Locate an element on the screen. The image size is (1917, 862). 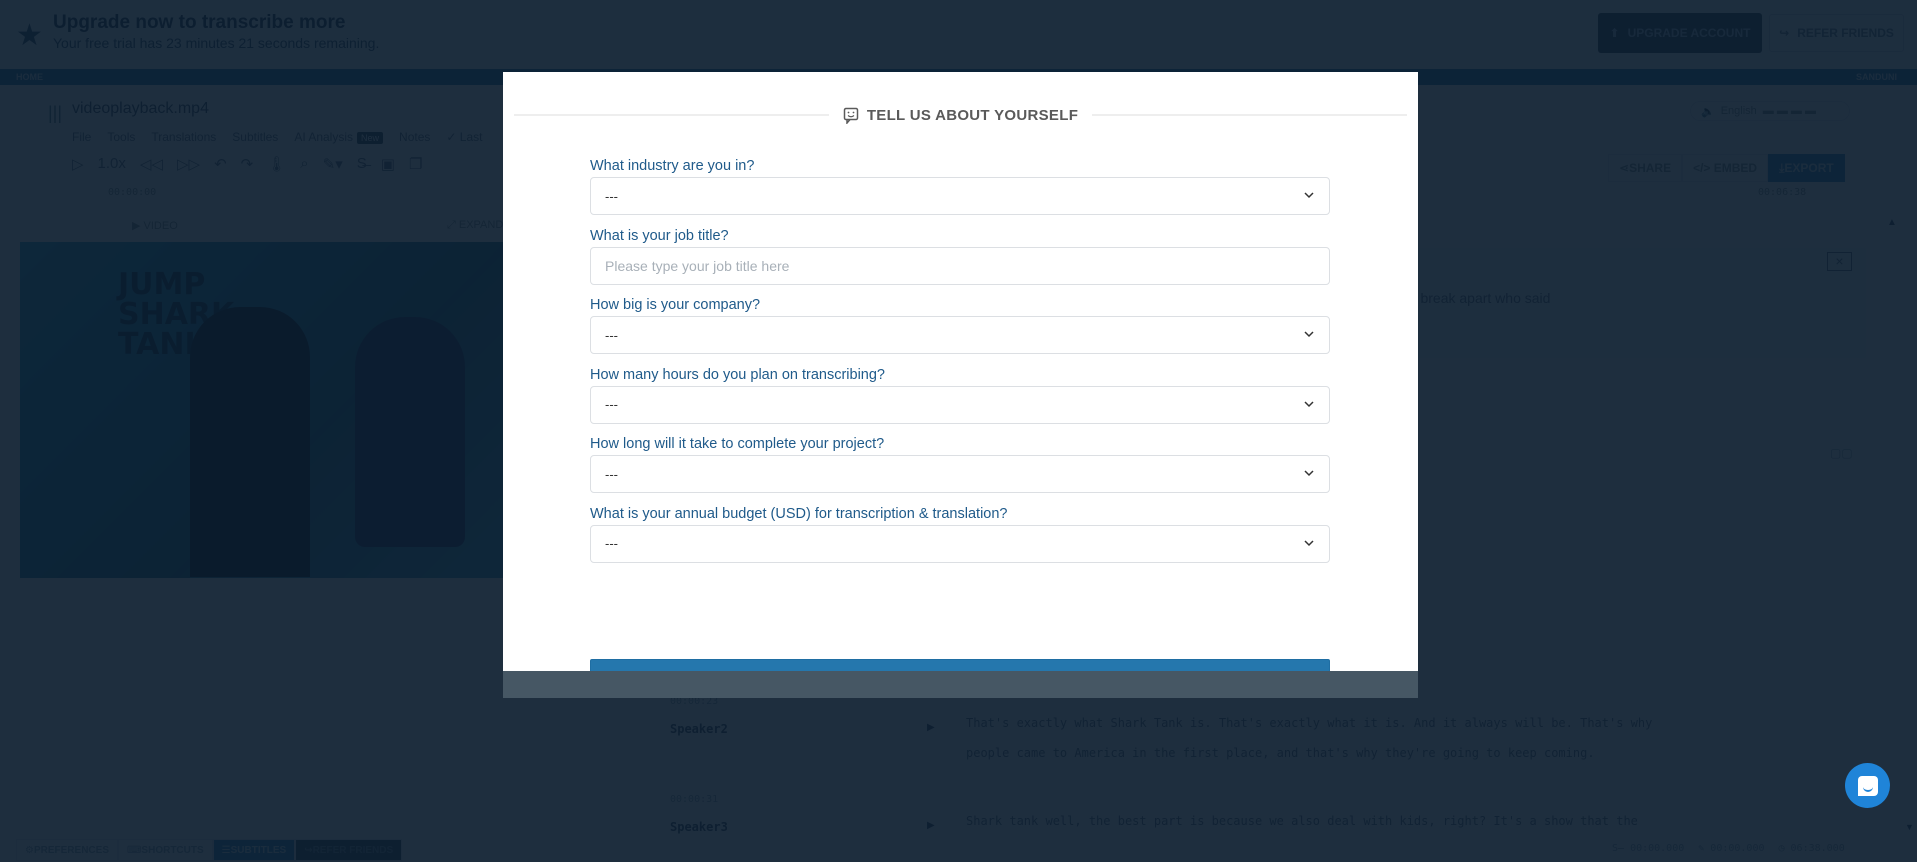
modal-title: TELL US ABOUT YOURSELF is located at coordinates (960, 115).